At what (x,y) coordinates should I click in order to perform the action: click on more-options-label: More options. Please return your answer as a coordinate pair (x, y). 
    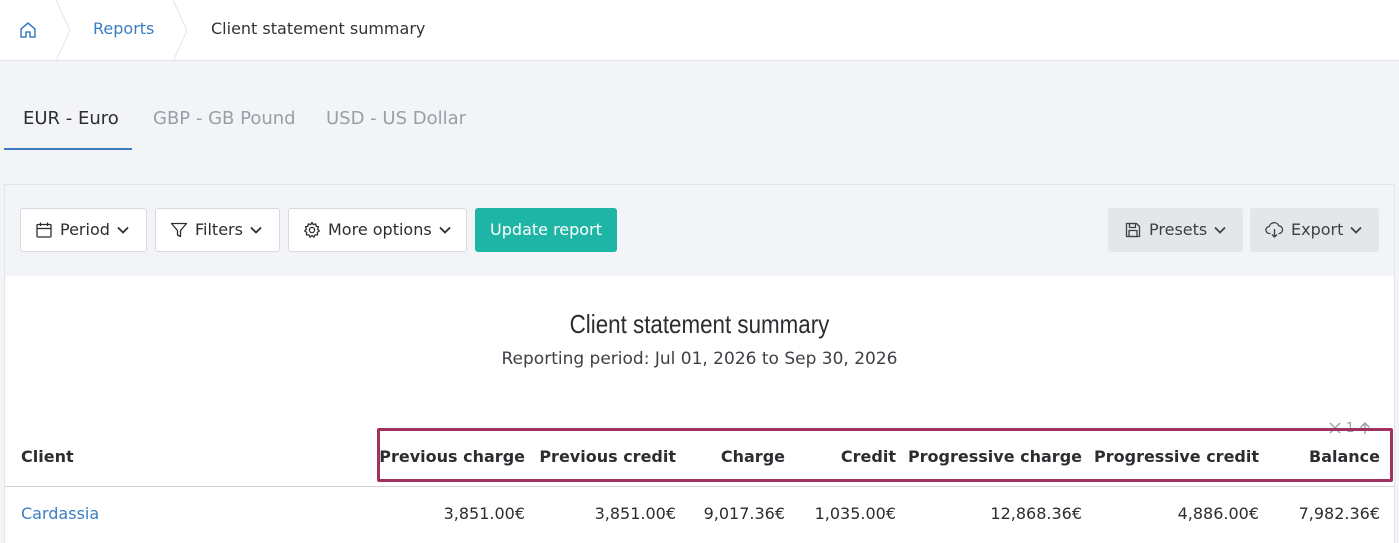
    Looking at the image, I should click on (380, 229).